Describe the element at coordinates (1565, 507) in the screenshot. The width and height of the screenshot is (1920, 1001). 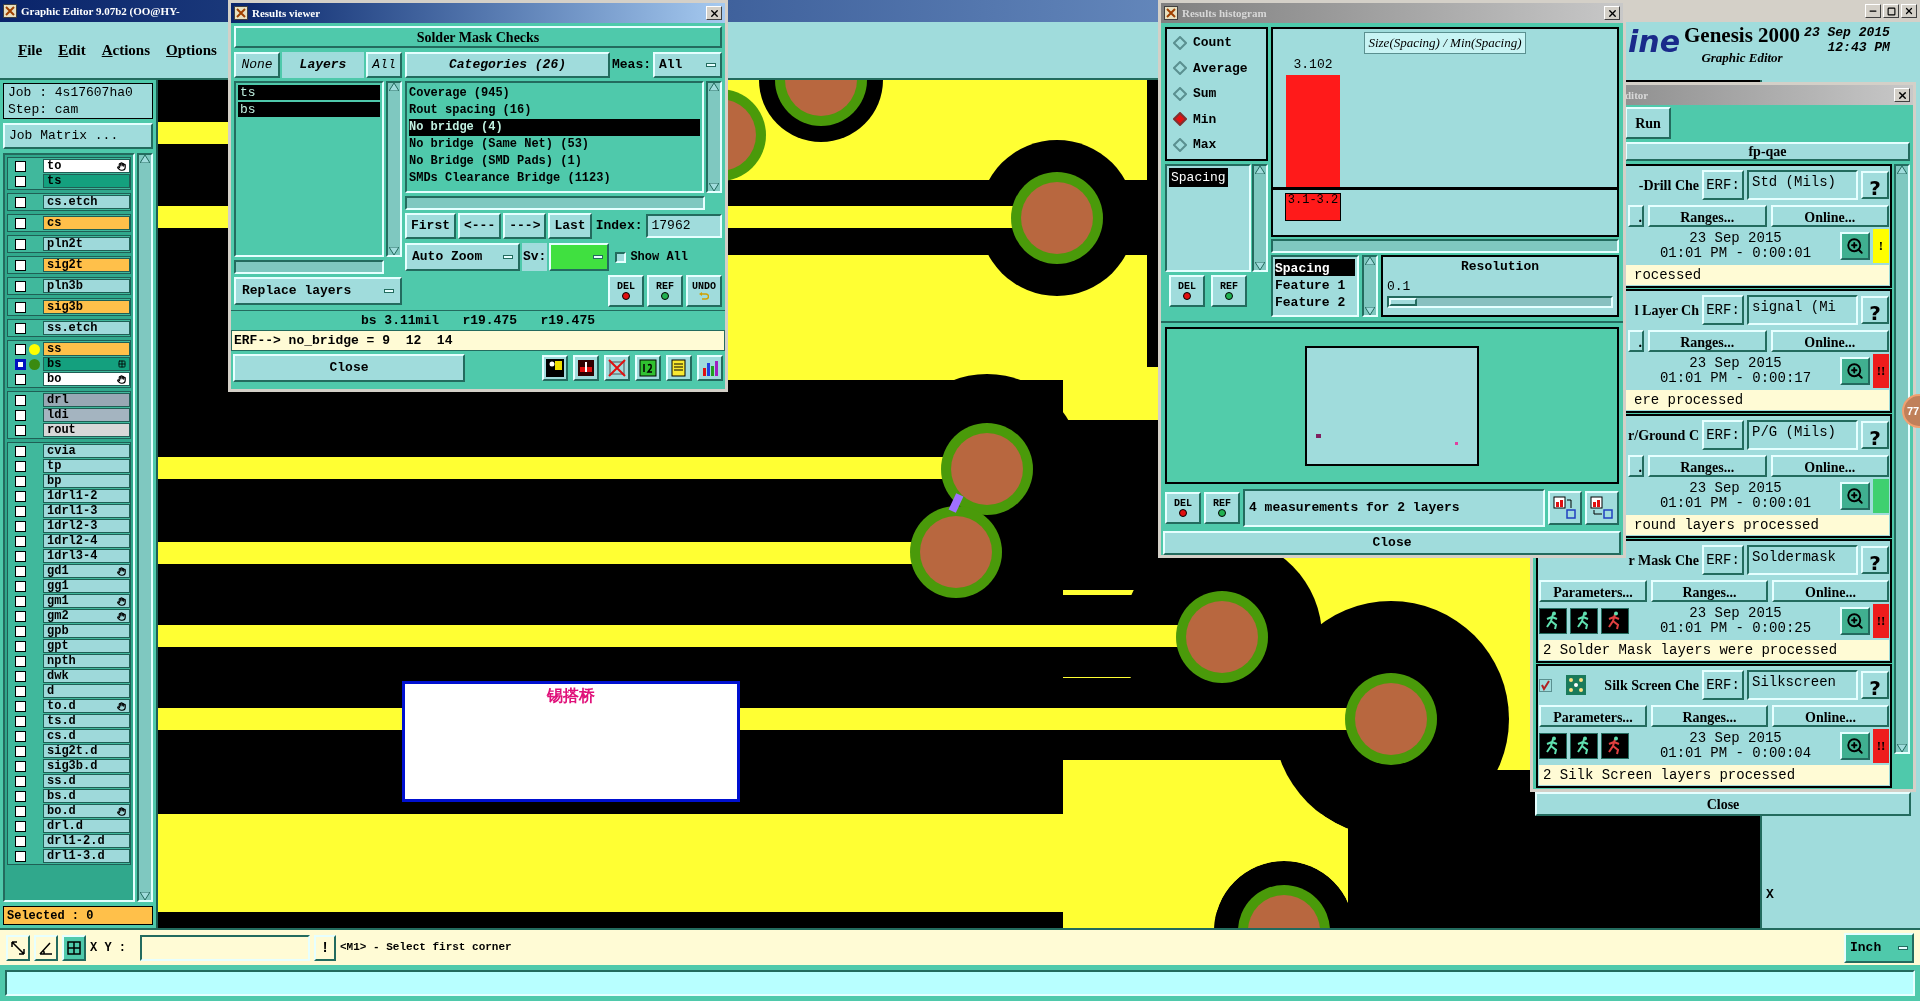
I see `chart-export-button` at that location.